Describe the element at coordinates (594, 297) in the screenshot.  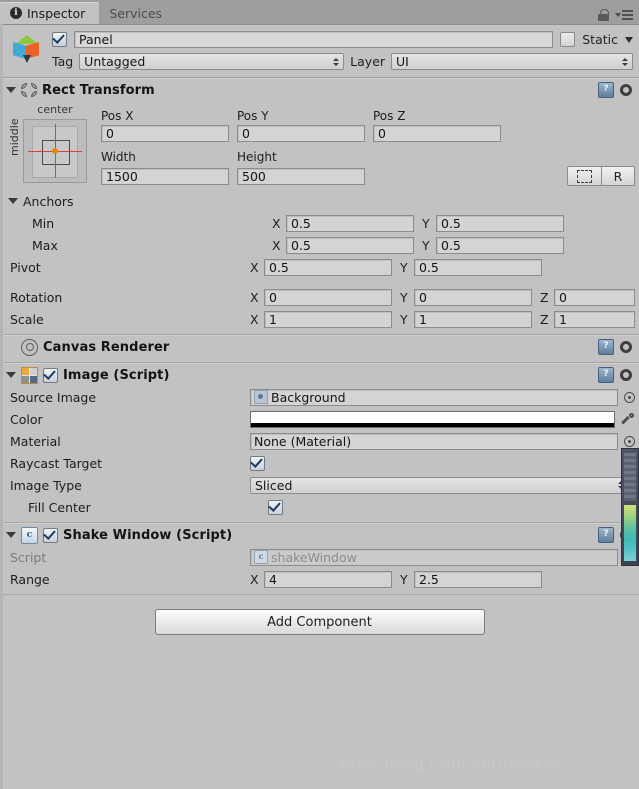
I see `rotation-z-input: 0` at that location.